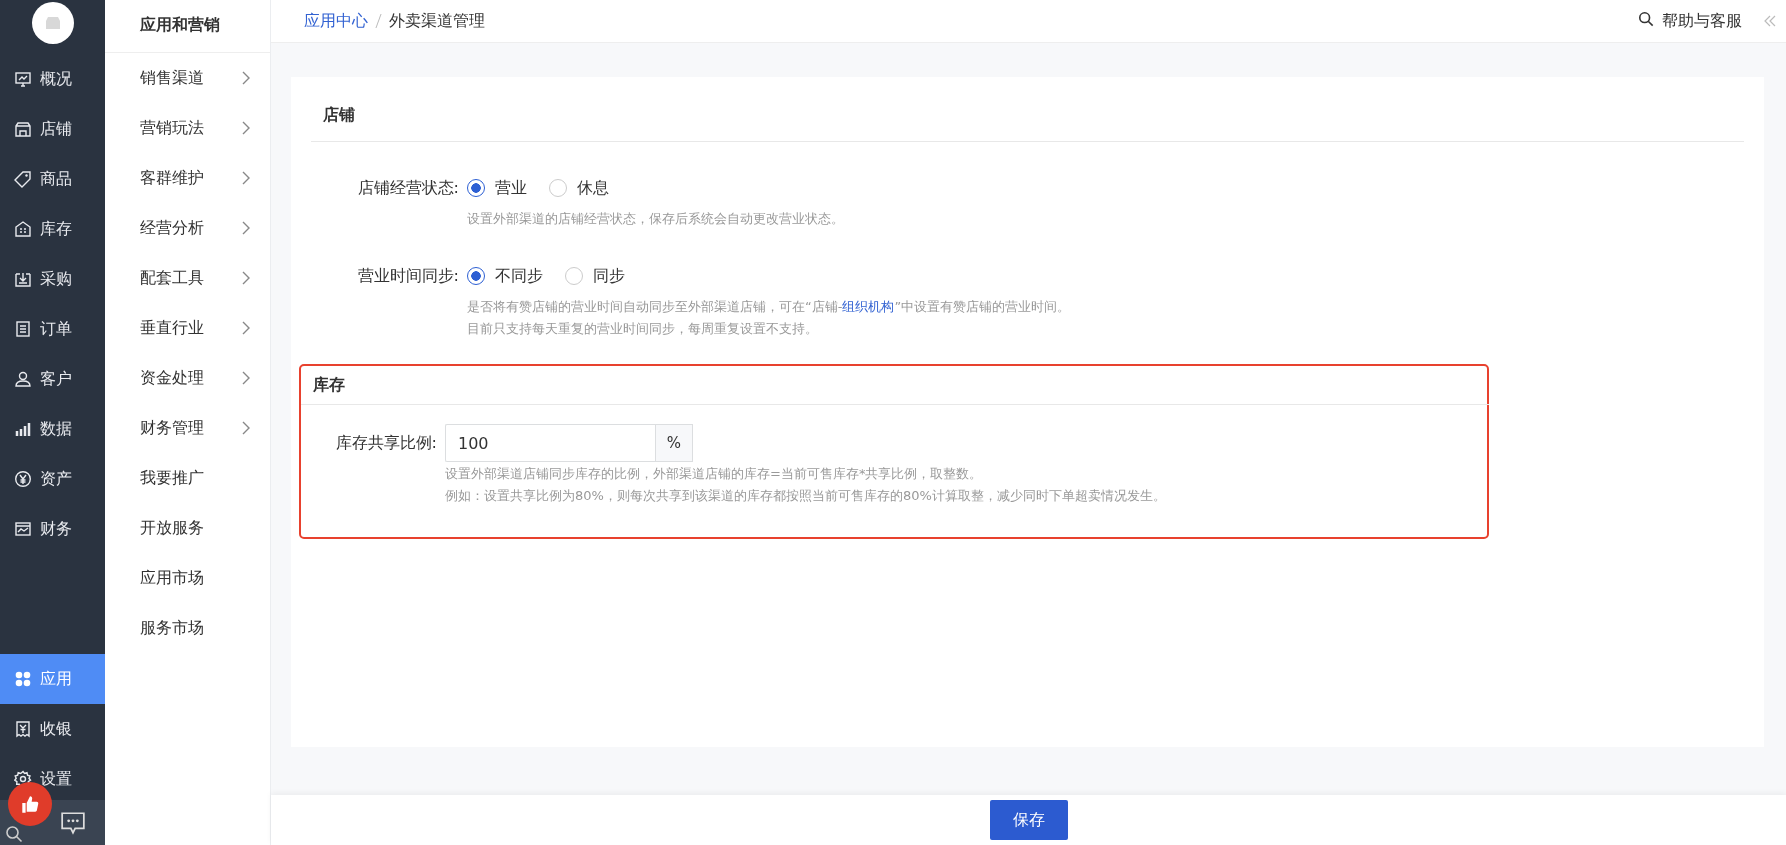 Image resolution: width=1786 pixels, height=845 pixels. Describe the element at coordinates (187, 478) in the screenshot. I see `submenu-item: 我要推广` at that location.